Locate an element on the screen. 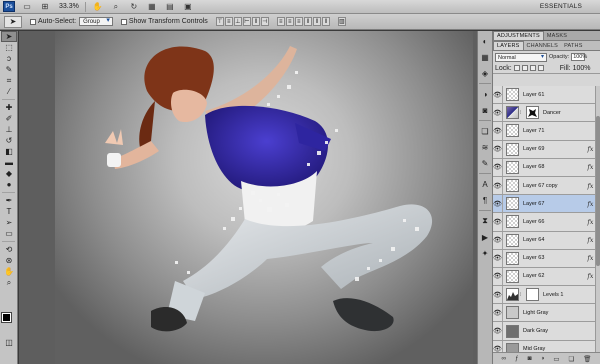 The height and width of the screenshot is (364, 600). bridge-icon: ▭ is located at coordinates (27, 7).